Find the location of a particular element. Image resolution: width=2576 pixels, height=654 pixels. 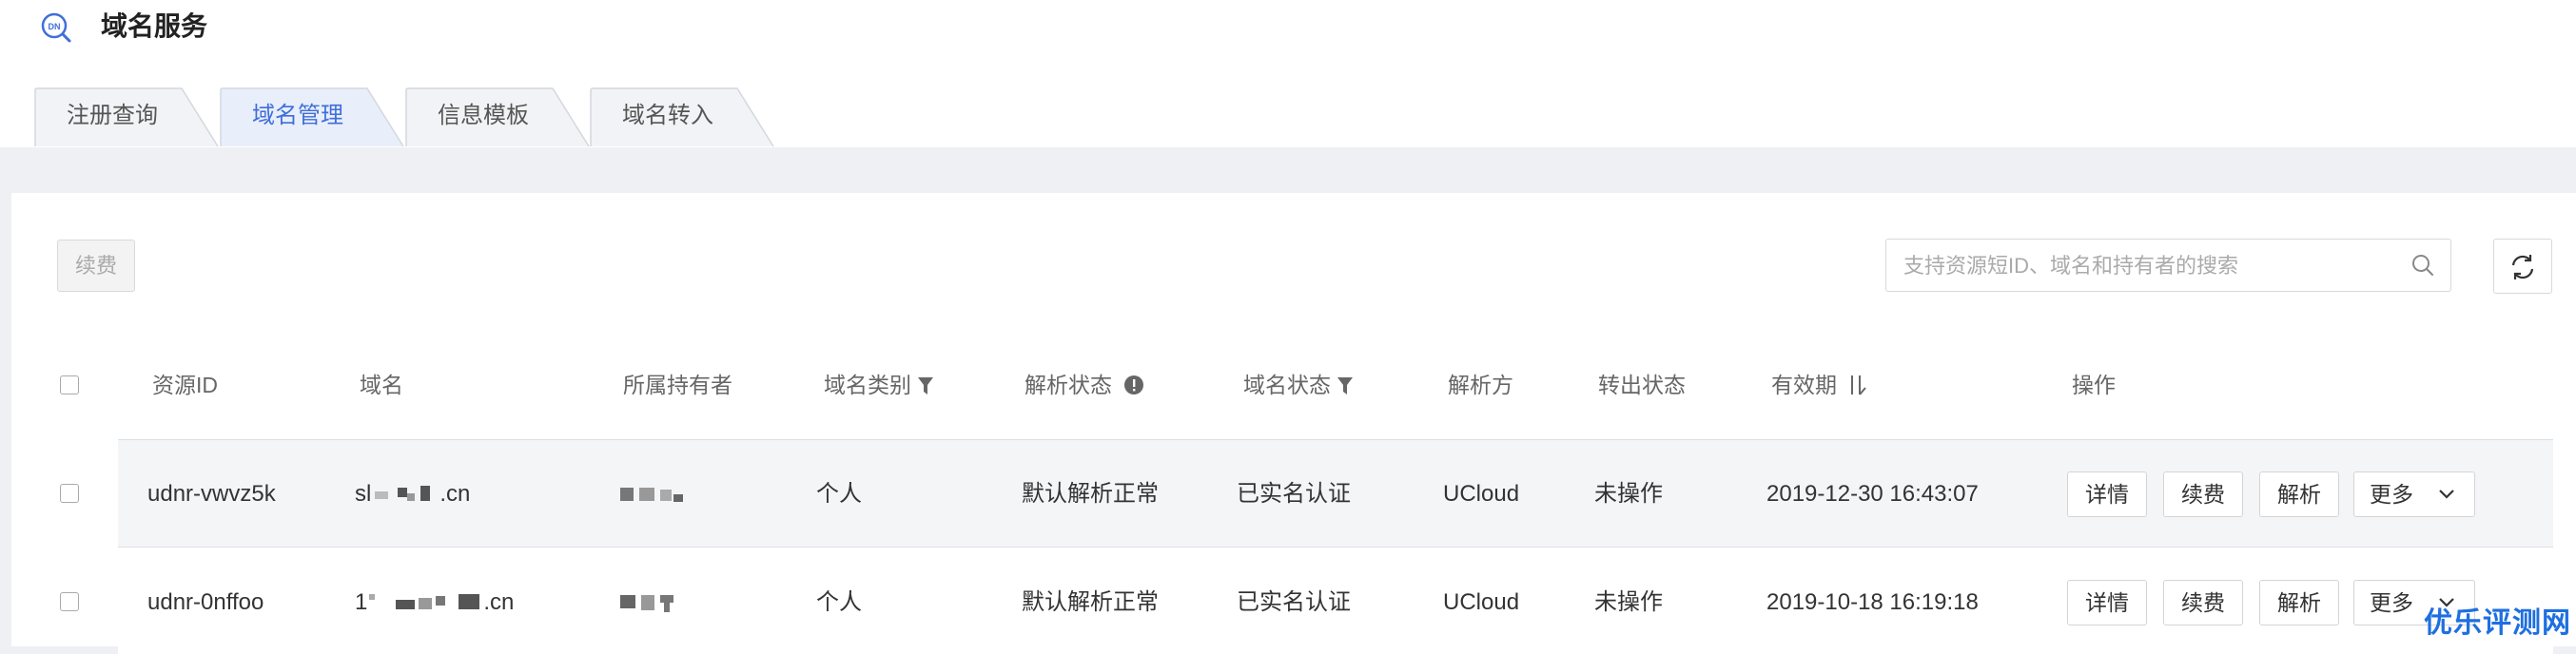

domain-name: sl .cn is located at coordinates (413, 494).